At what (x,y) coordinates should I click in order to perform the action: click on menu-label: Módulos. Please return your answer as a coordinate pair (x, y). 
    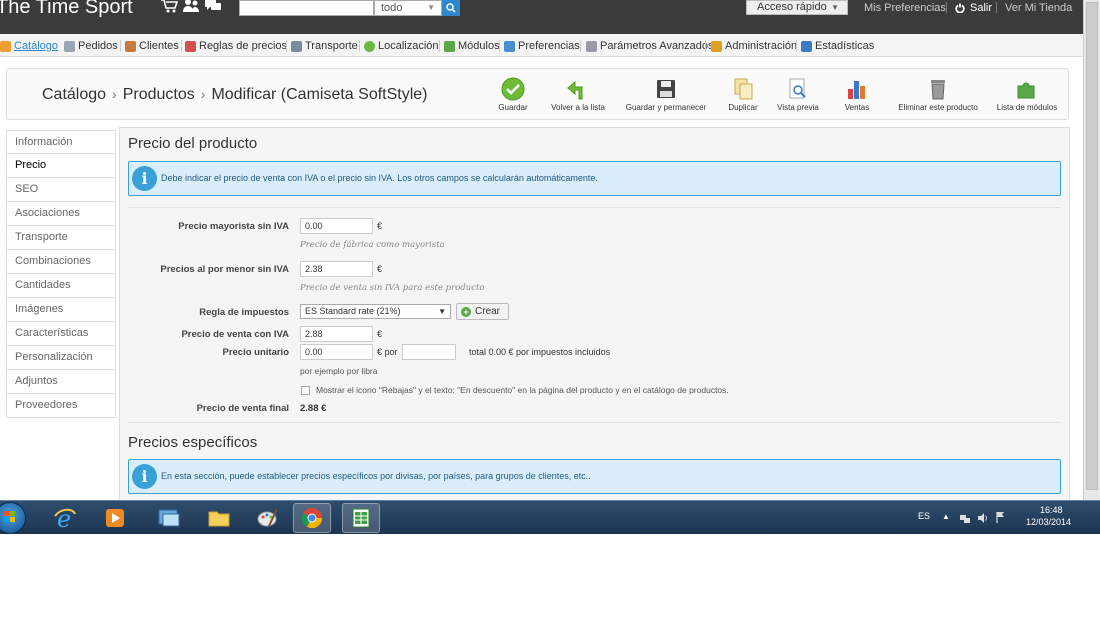
    Looking at the image, I should click on (479, 46).